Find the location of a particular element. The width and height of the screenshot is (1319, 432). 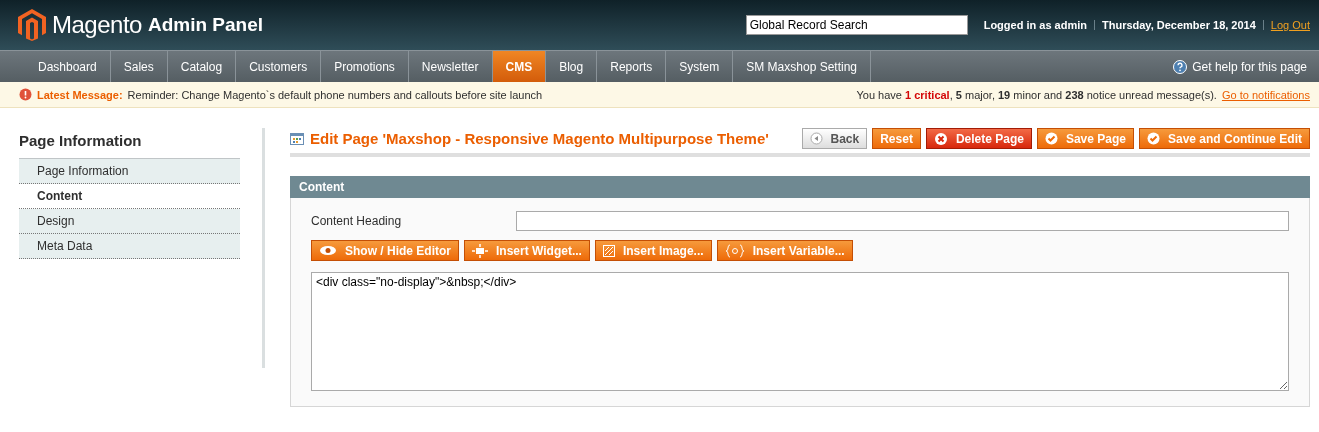

message-text: Reminder: Change Magento`s default phone numbers and callouts before site launch is located at coordinates (335, 94).